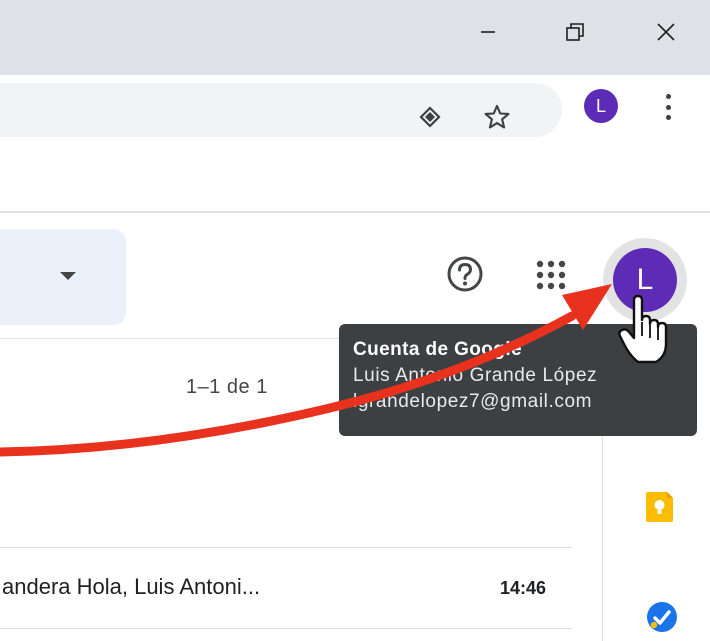 This screenshot has width=710, height=641. What do you see at coordinates (430, 117) in the screenshot?
I see `google-lens-icon` at bounding box center [430, 117].